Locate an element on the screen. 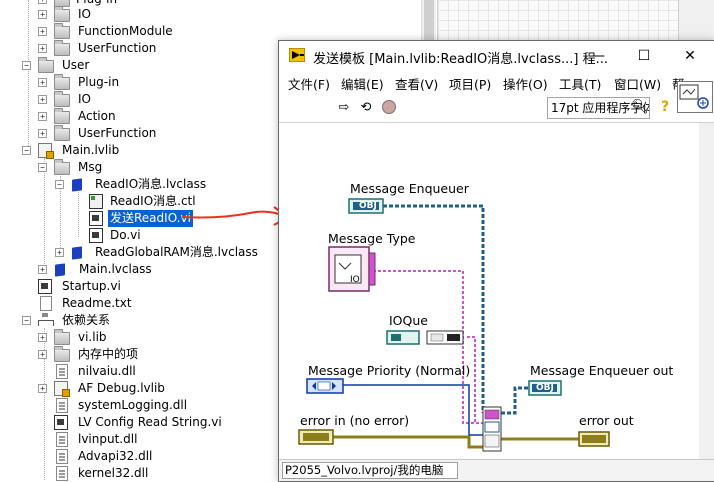  background-diagram-grid is located at coordinates (557, 20).